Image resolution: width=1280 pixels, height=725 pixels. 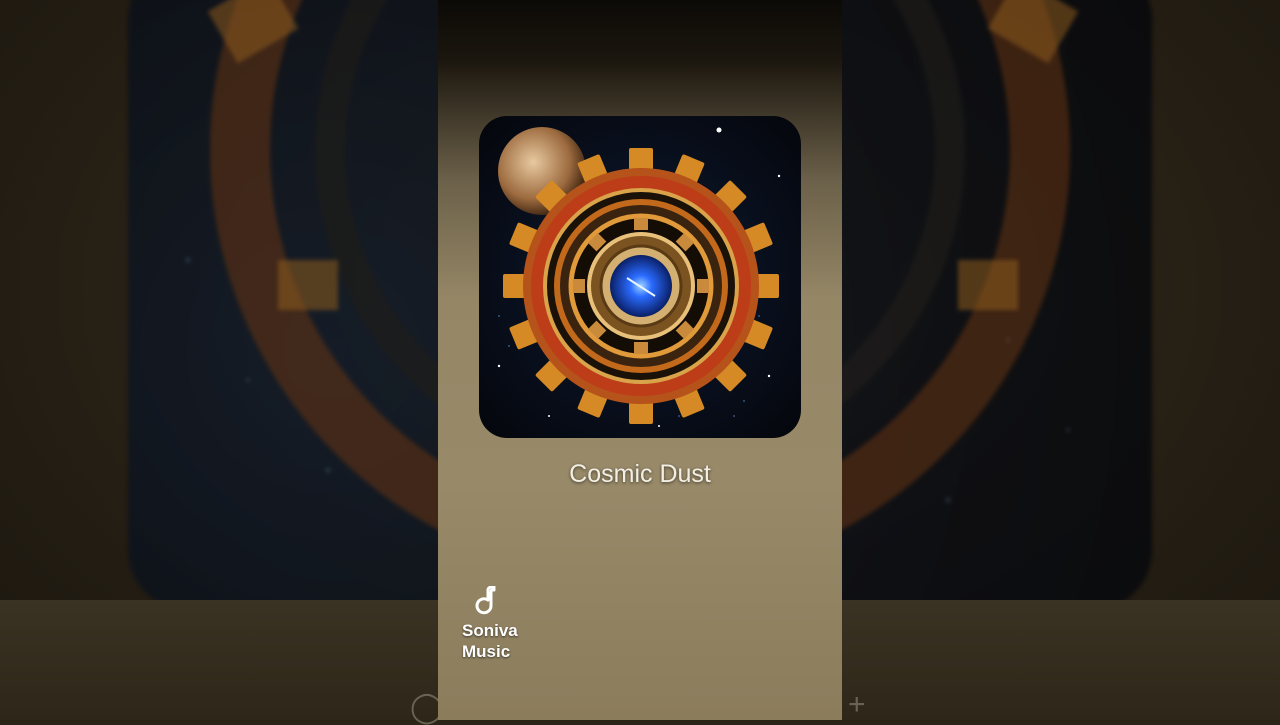 I want to click on album-cover, so click(x=640, y=277).